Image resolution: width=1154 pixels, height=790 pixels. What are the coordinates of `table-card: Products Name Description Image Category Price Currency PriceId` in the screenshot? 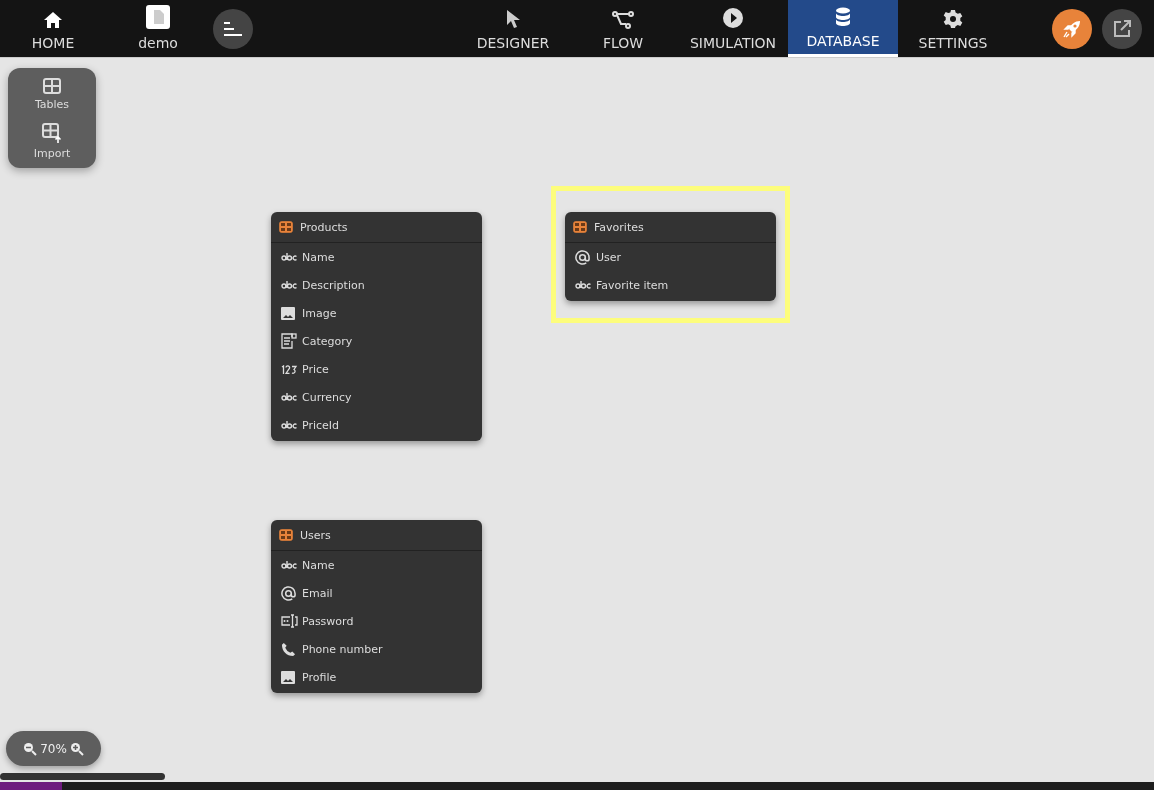 It's located at (376, 326).